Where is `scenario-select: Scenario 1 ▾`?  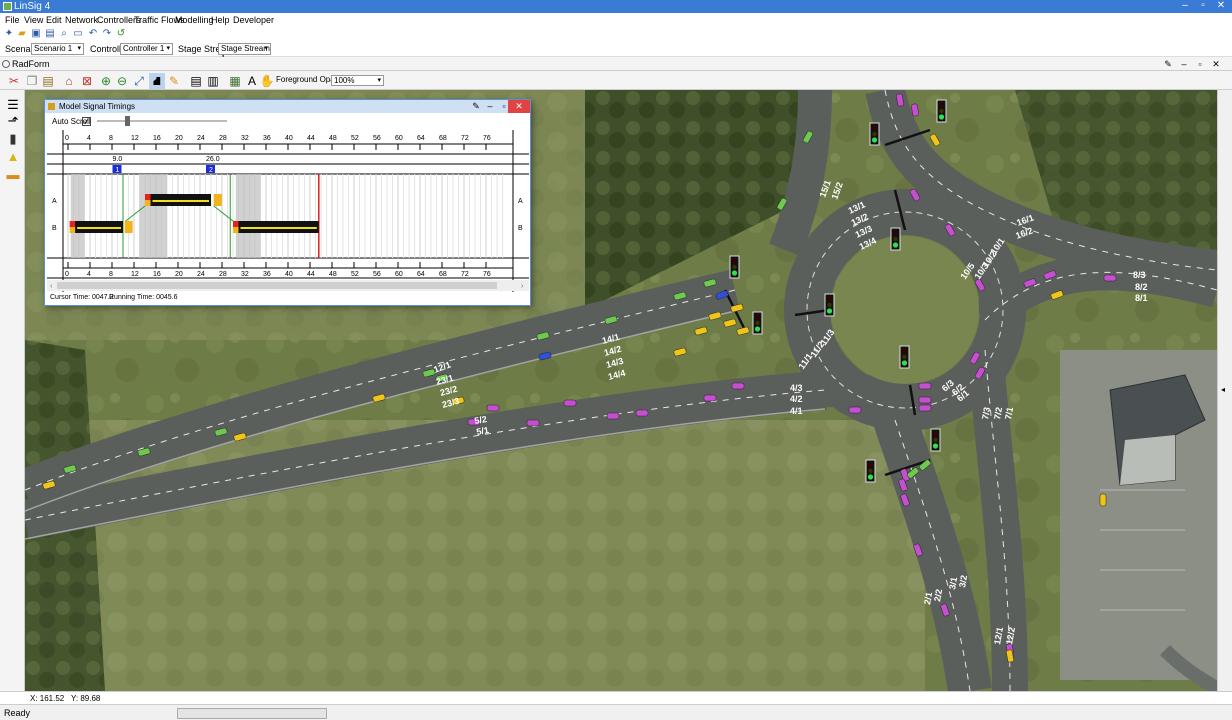 scenario-select: Scenario 1 ▾ is located at coordinates (57, 49).